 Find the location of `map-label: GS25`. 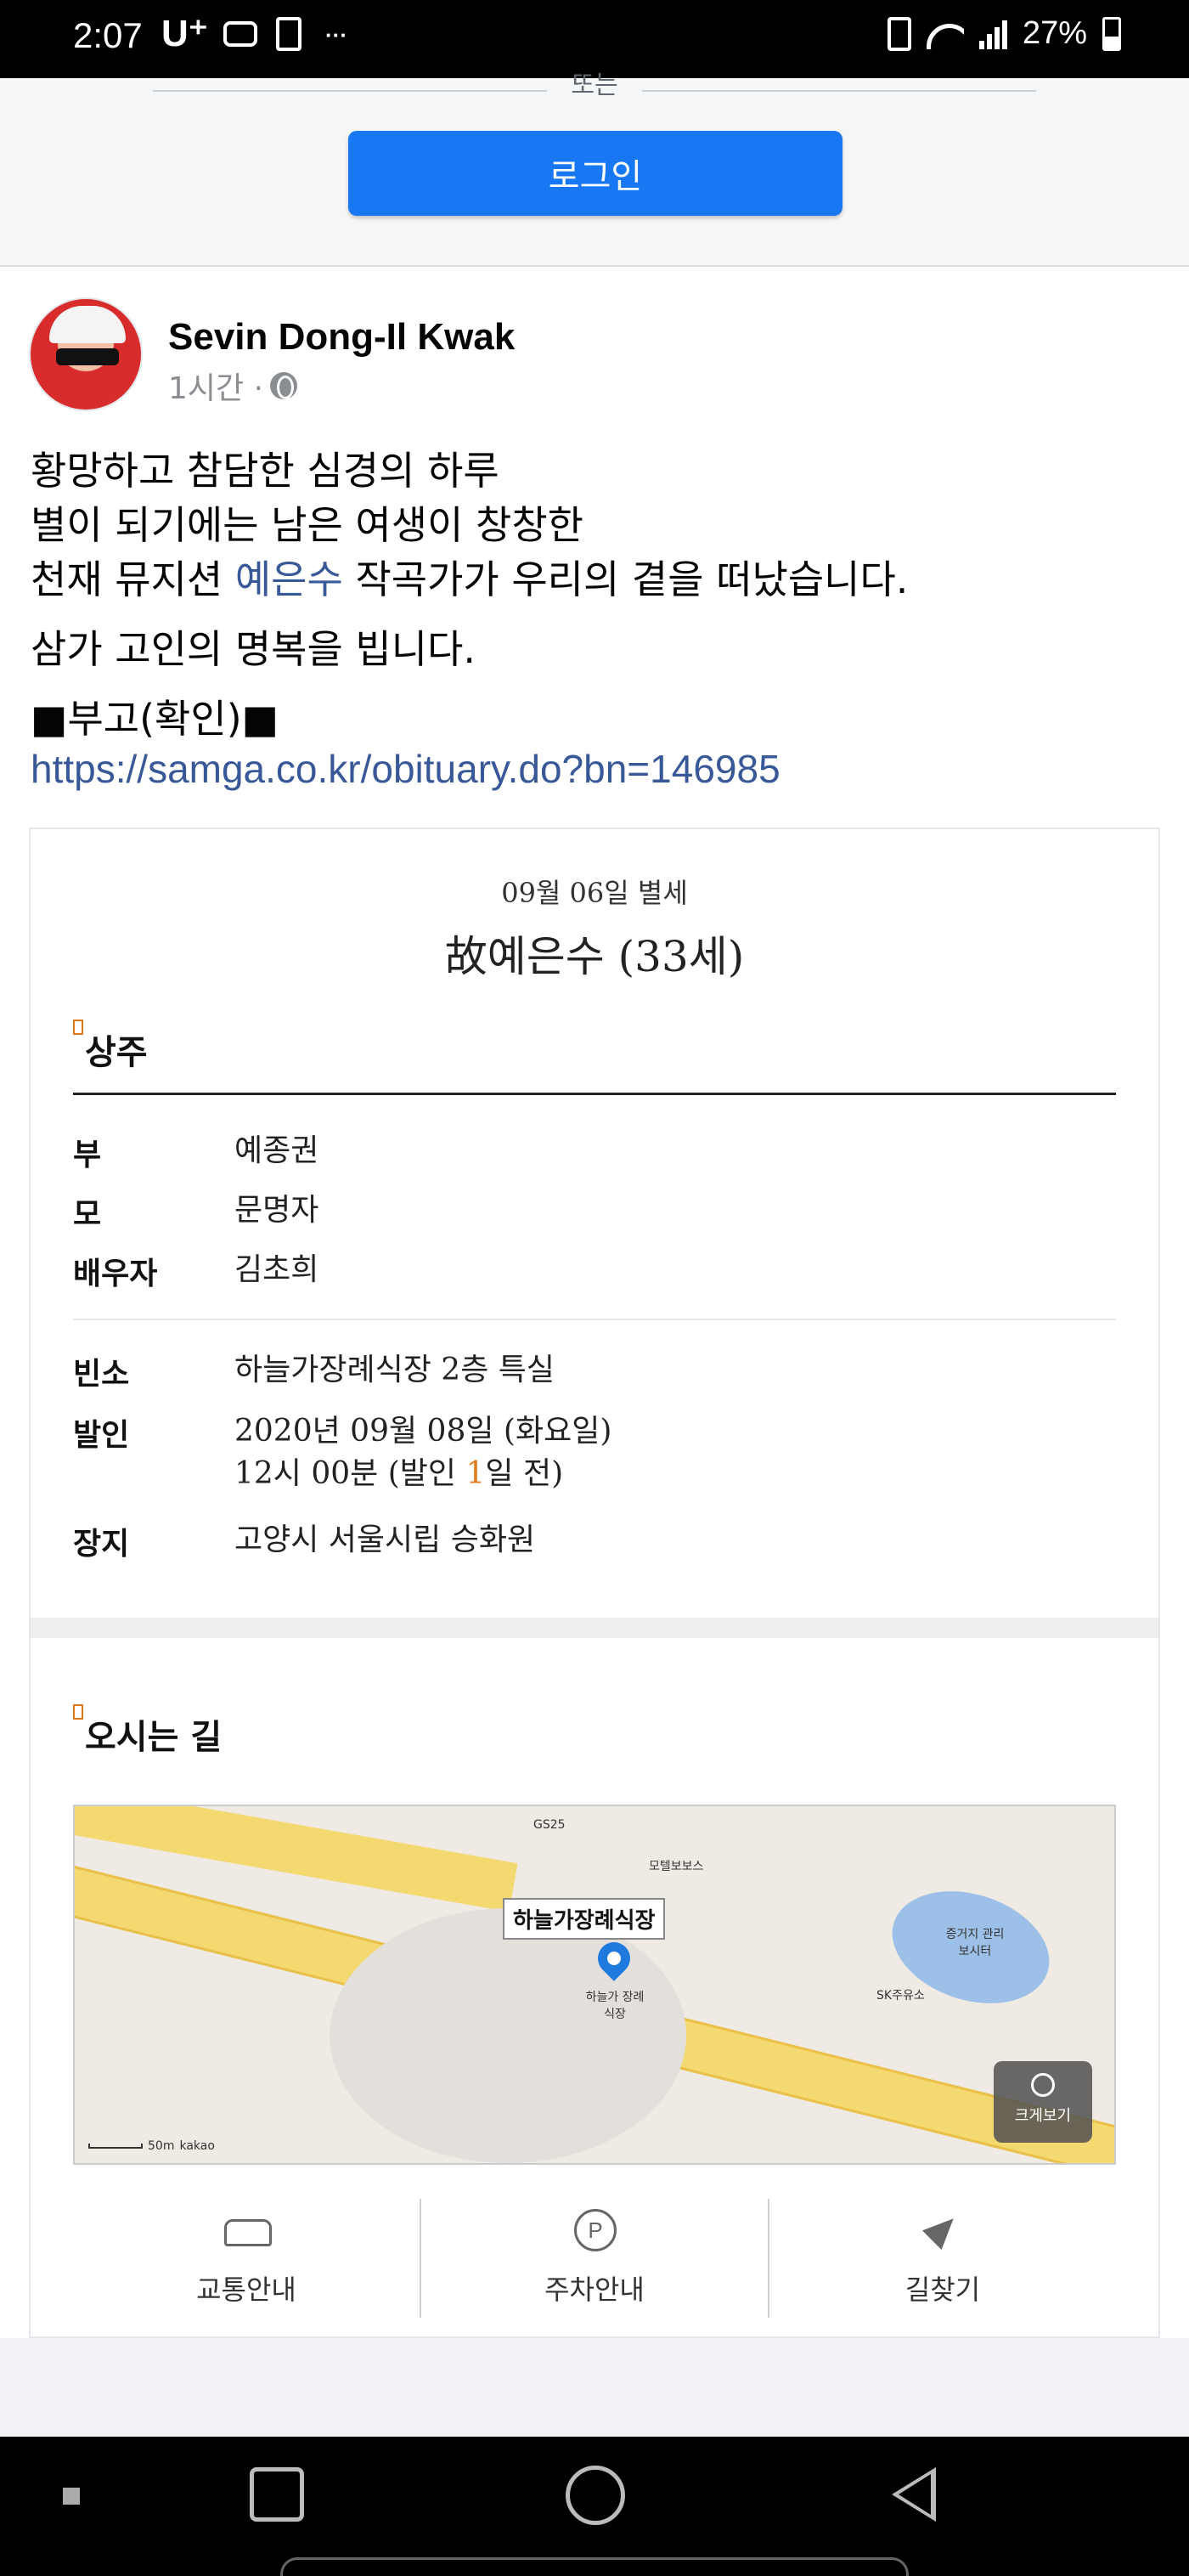

map-label: GS25 is located at coordinates (550, 1825).